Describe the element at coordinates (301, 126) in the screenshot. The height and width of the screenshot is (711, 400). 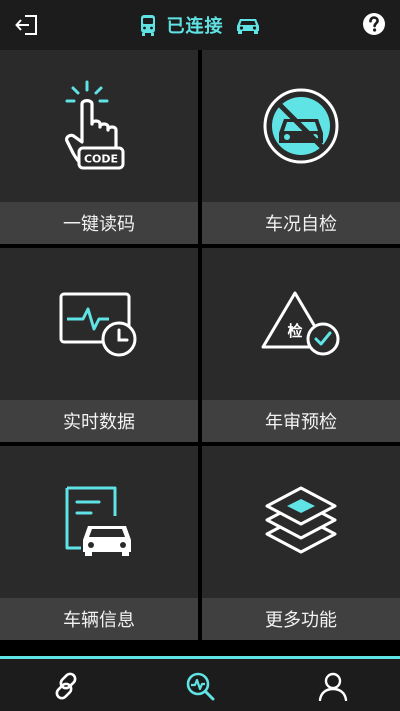
I see `car-no-sign-icon` at that location.